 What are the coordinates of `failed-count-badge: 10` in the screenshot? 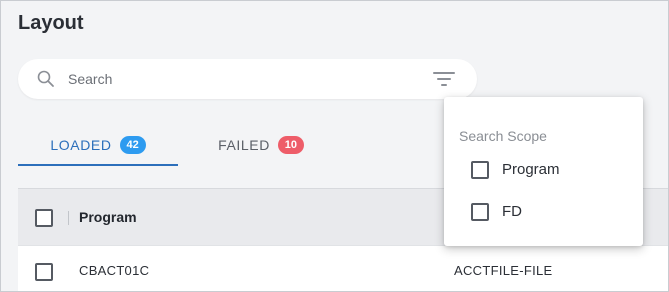 It's located at (290, 145).